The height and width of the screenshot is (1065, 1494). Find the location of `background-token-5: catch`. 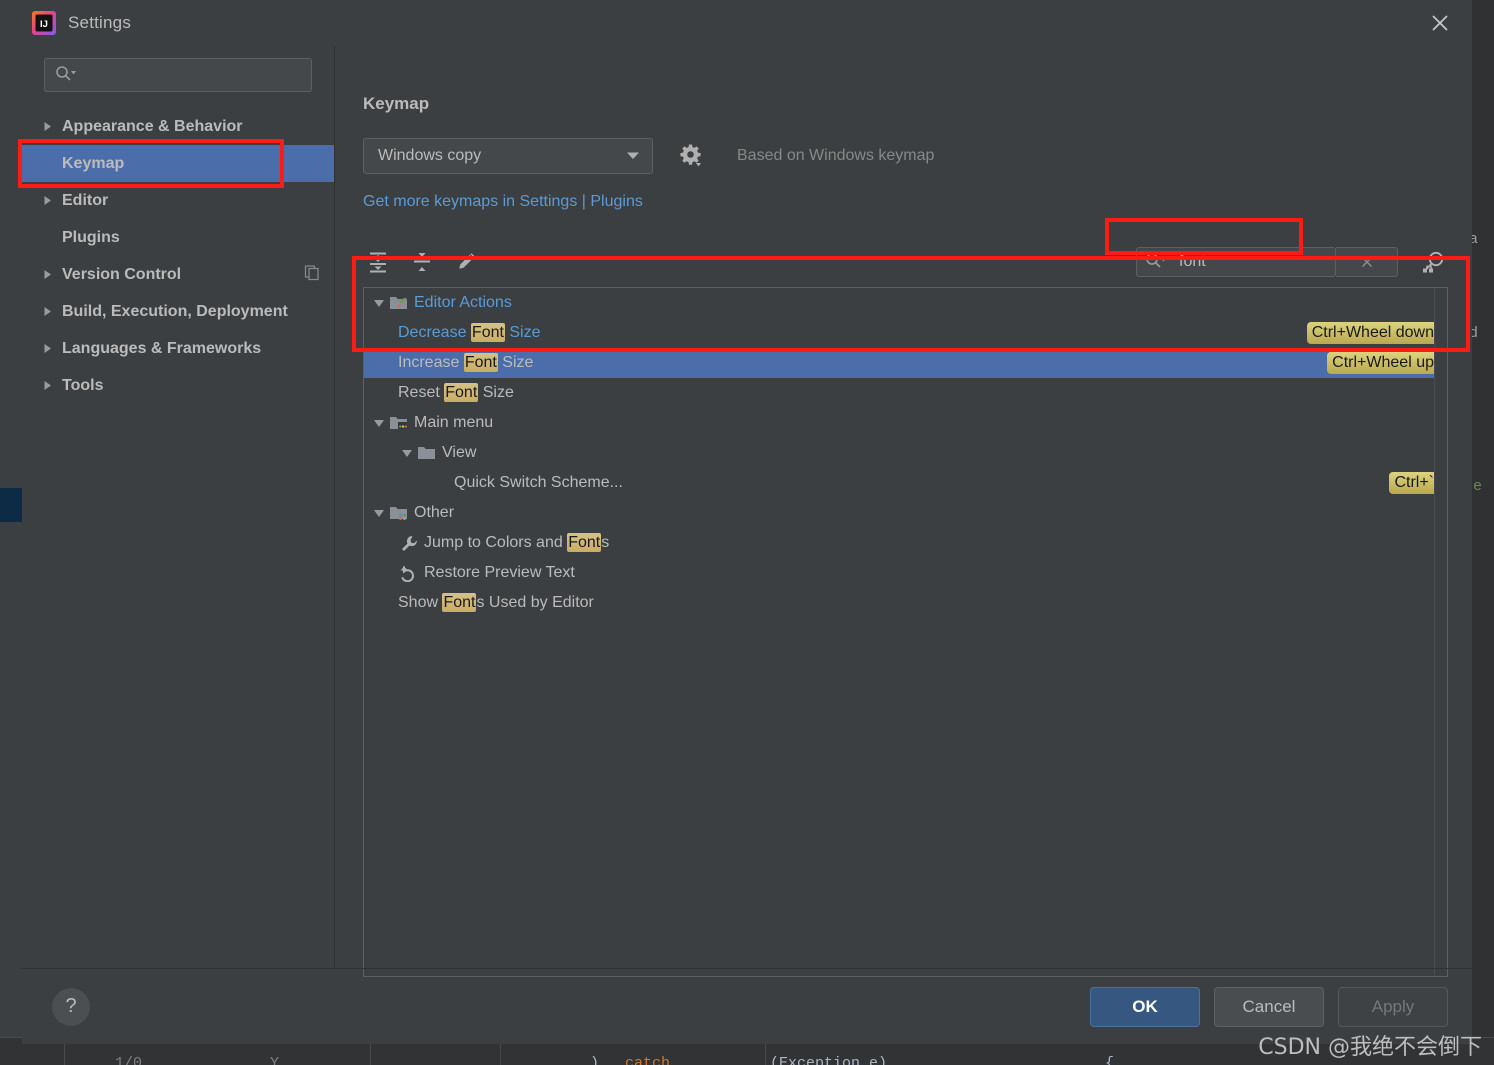

background-token-5: catch is located at coordinates (648, 1060).